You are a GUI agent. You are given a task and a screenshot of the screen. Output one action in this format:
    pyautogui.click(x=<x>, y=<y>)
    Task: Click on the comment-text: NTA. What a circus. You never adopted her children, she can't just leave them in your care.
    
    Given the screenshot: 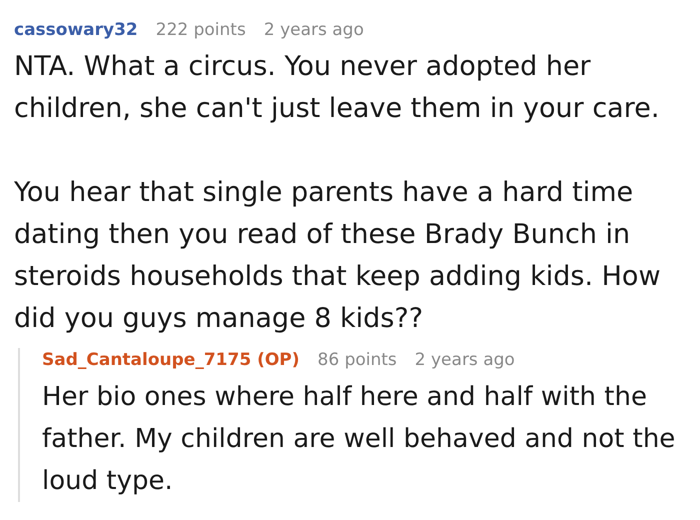 What is the action you would take?
    pyautogui.click(x=337, y=88)
    